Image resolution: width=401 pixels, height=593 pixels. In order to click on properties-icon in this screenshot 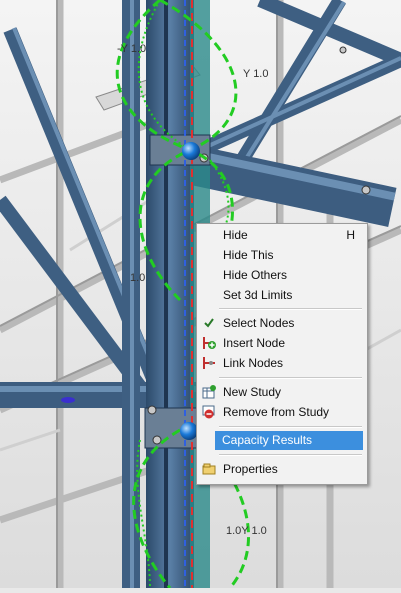, I will do `click(209, 469)`.